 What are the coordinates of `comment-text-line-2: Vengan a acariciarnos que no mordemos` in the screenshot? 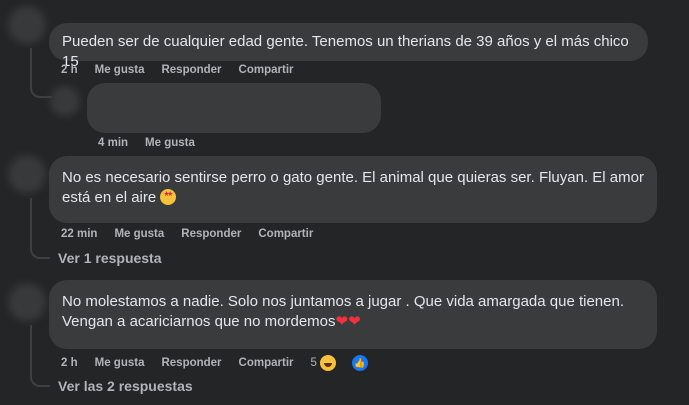 It's located at (199, 321).